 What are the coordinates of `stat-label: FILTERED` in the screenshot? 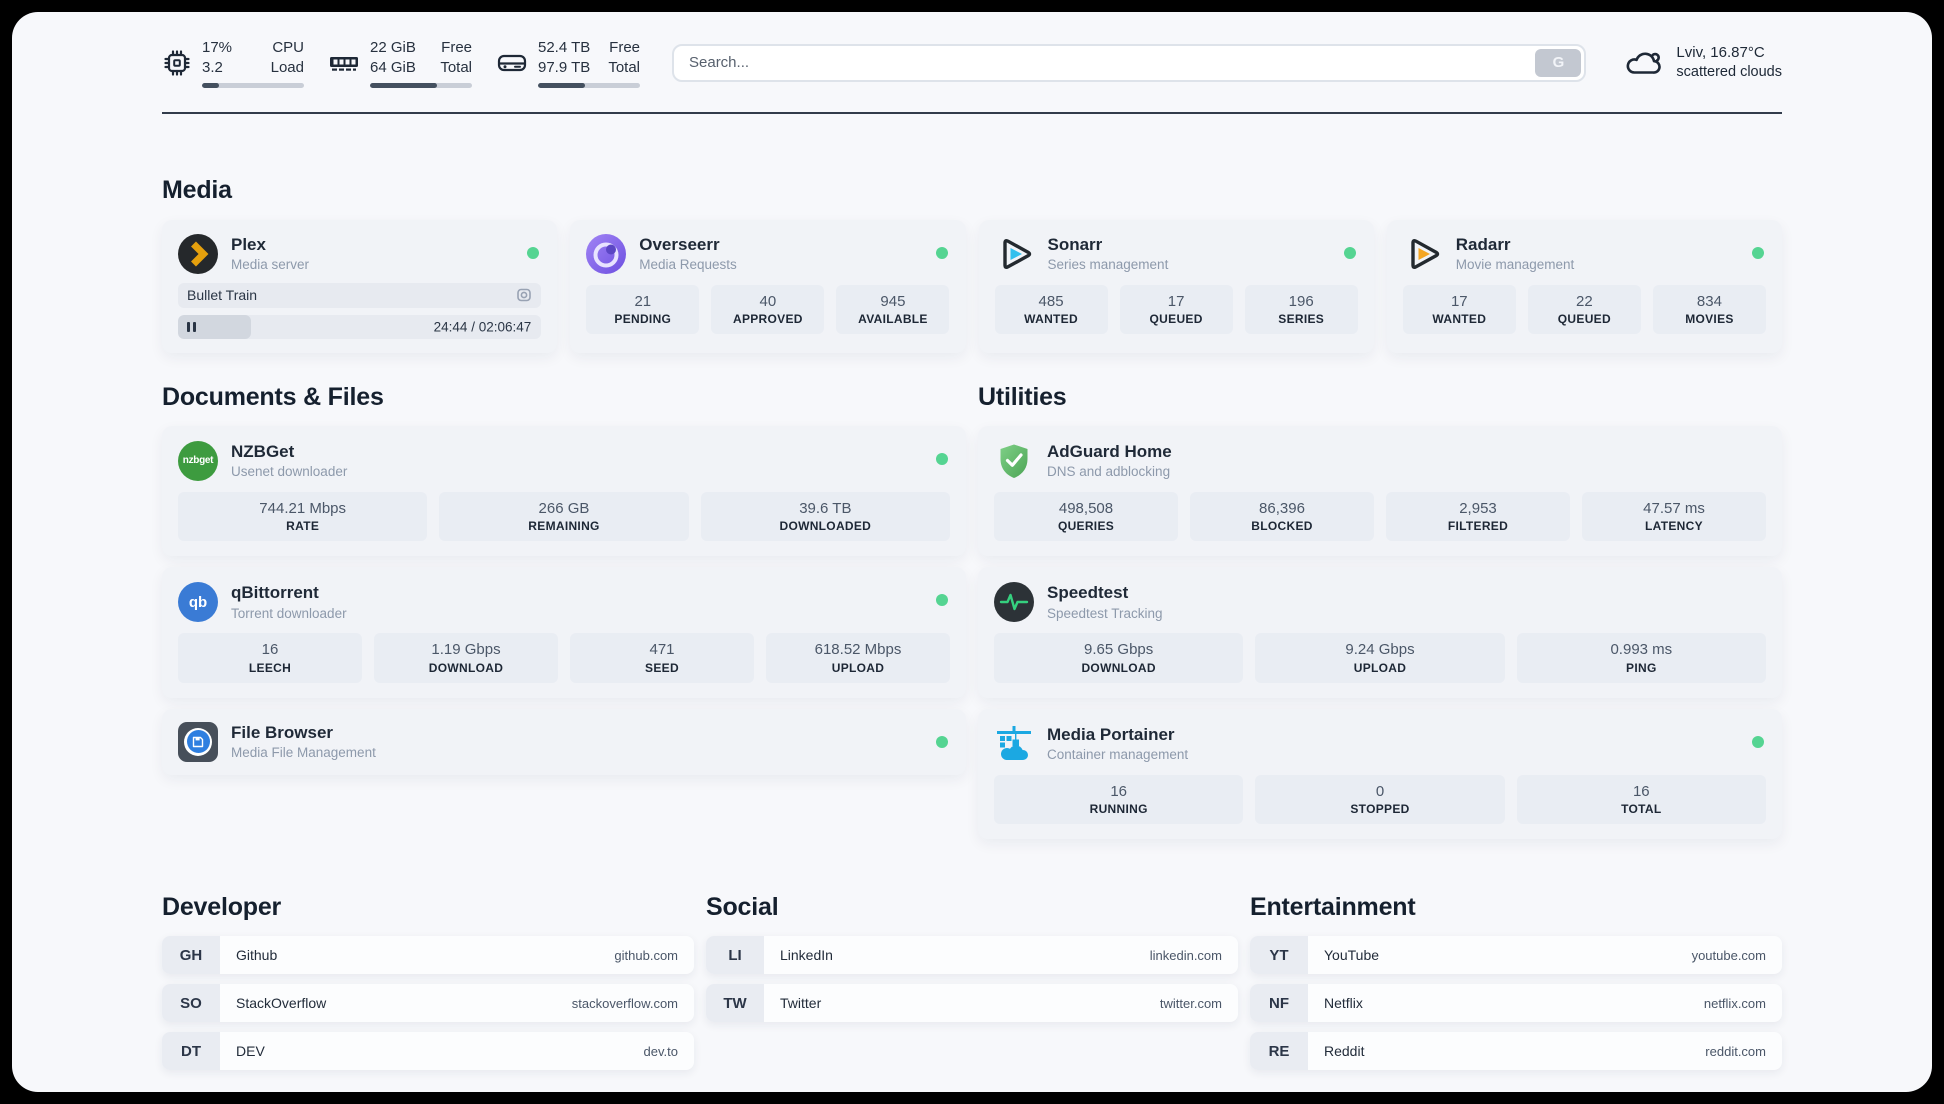 It's located at (1478, 526).